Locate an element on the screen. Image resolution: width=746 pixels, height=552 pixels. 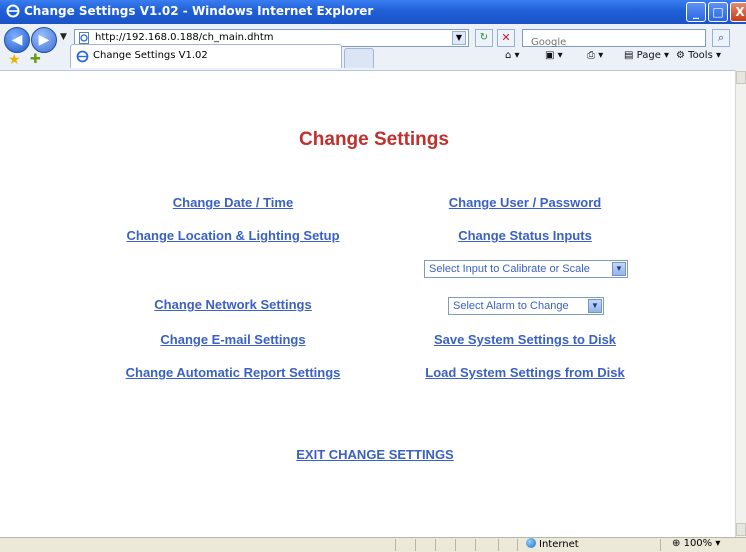
search-box is located at coordinates (614, 39).